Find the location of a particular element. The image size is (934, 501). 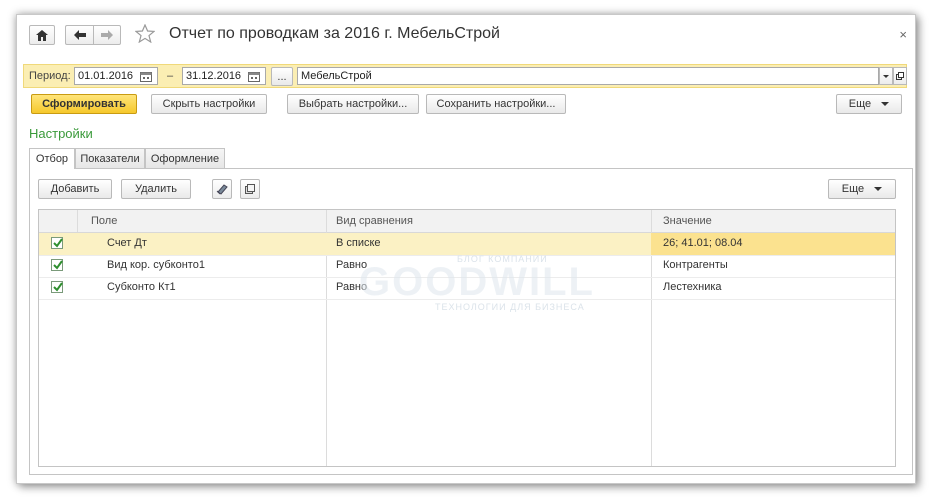

row-value: Лестехника is located at coordinates (692, 287).